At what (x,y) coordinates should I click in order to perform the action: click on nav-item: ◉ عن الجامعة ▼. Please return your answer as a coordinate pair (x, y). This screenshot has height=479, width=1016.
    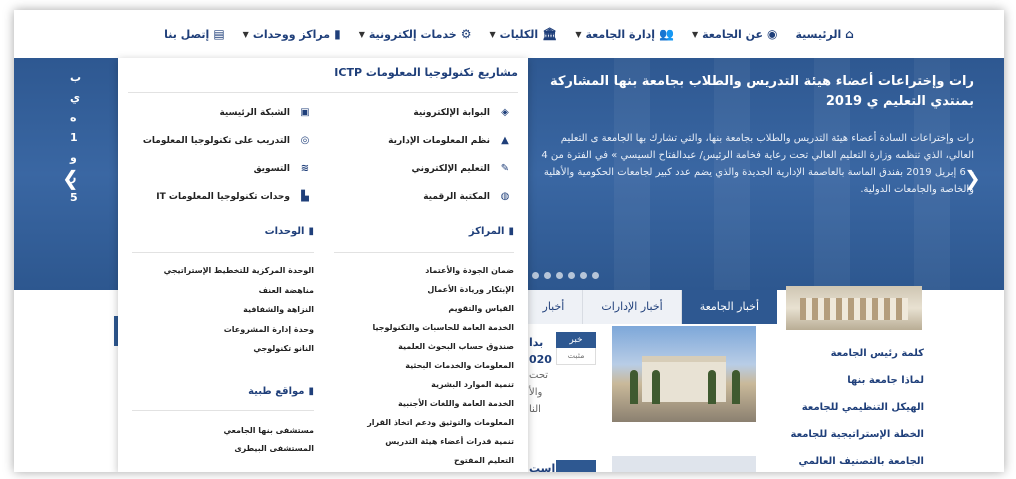
    Looking at the image, I should click on (735, 34).